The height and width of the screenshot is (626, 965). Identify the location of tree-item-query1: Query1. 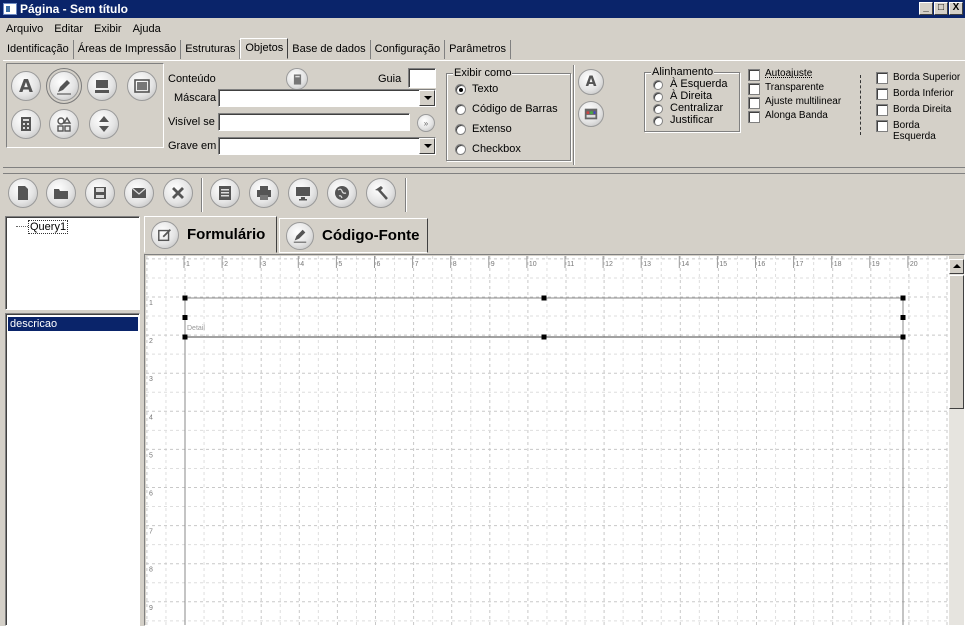
(48, 227).